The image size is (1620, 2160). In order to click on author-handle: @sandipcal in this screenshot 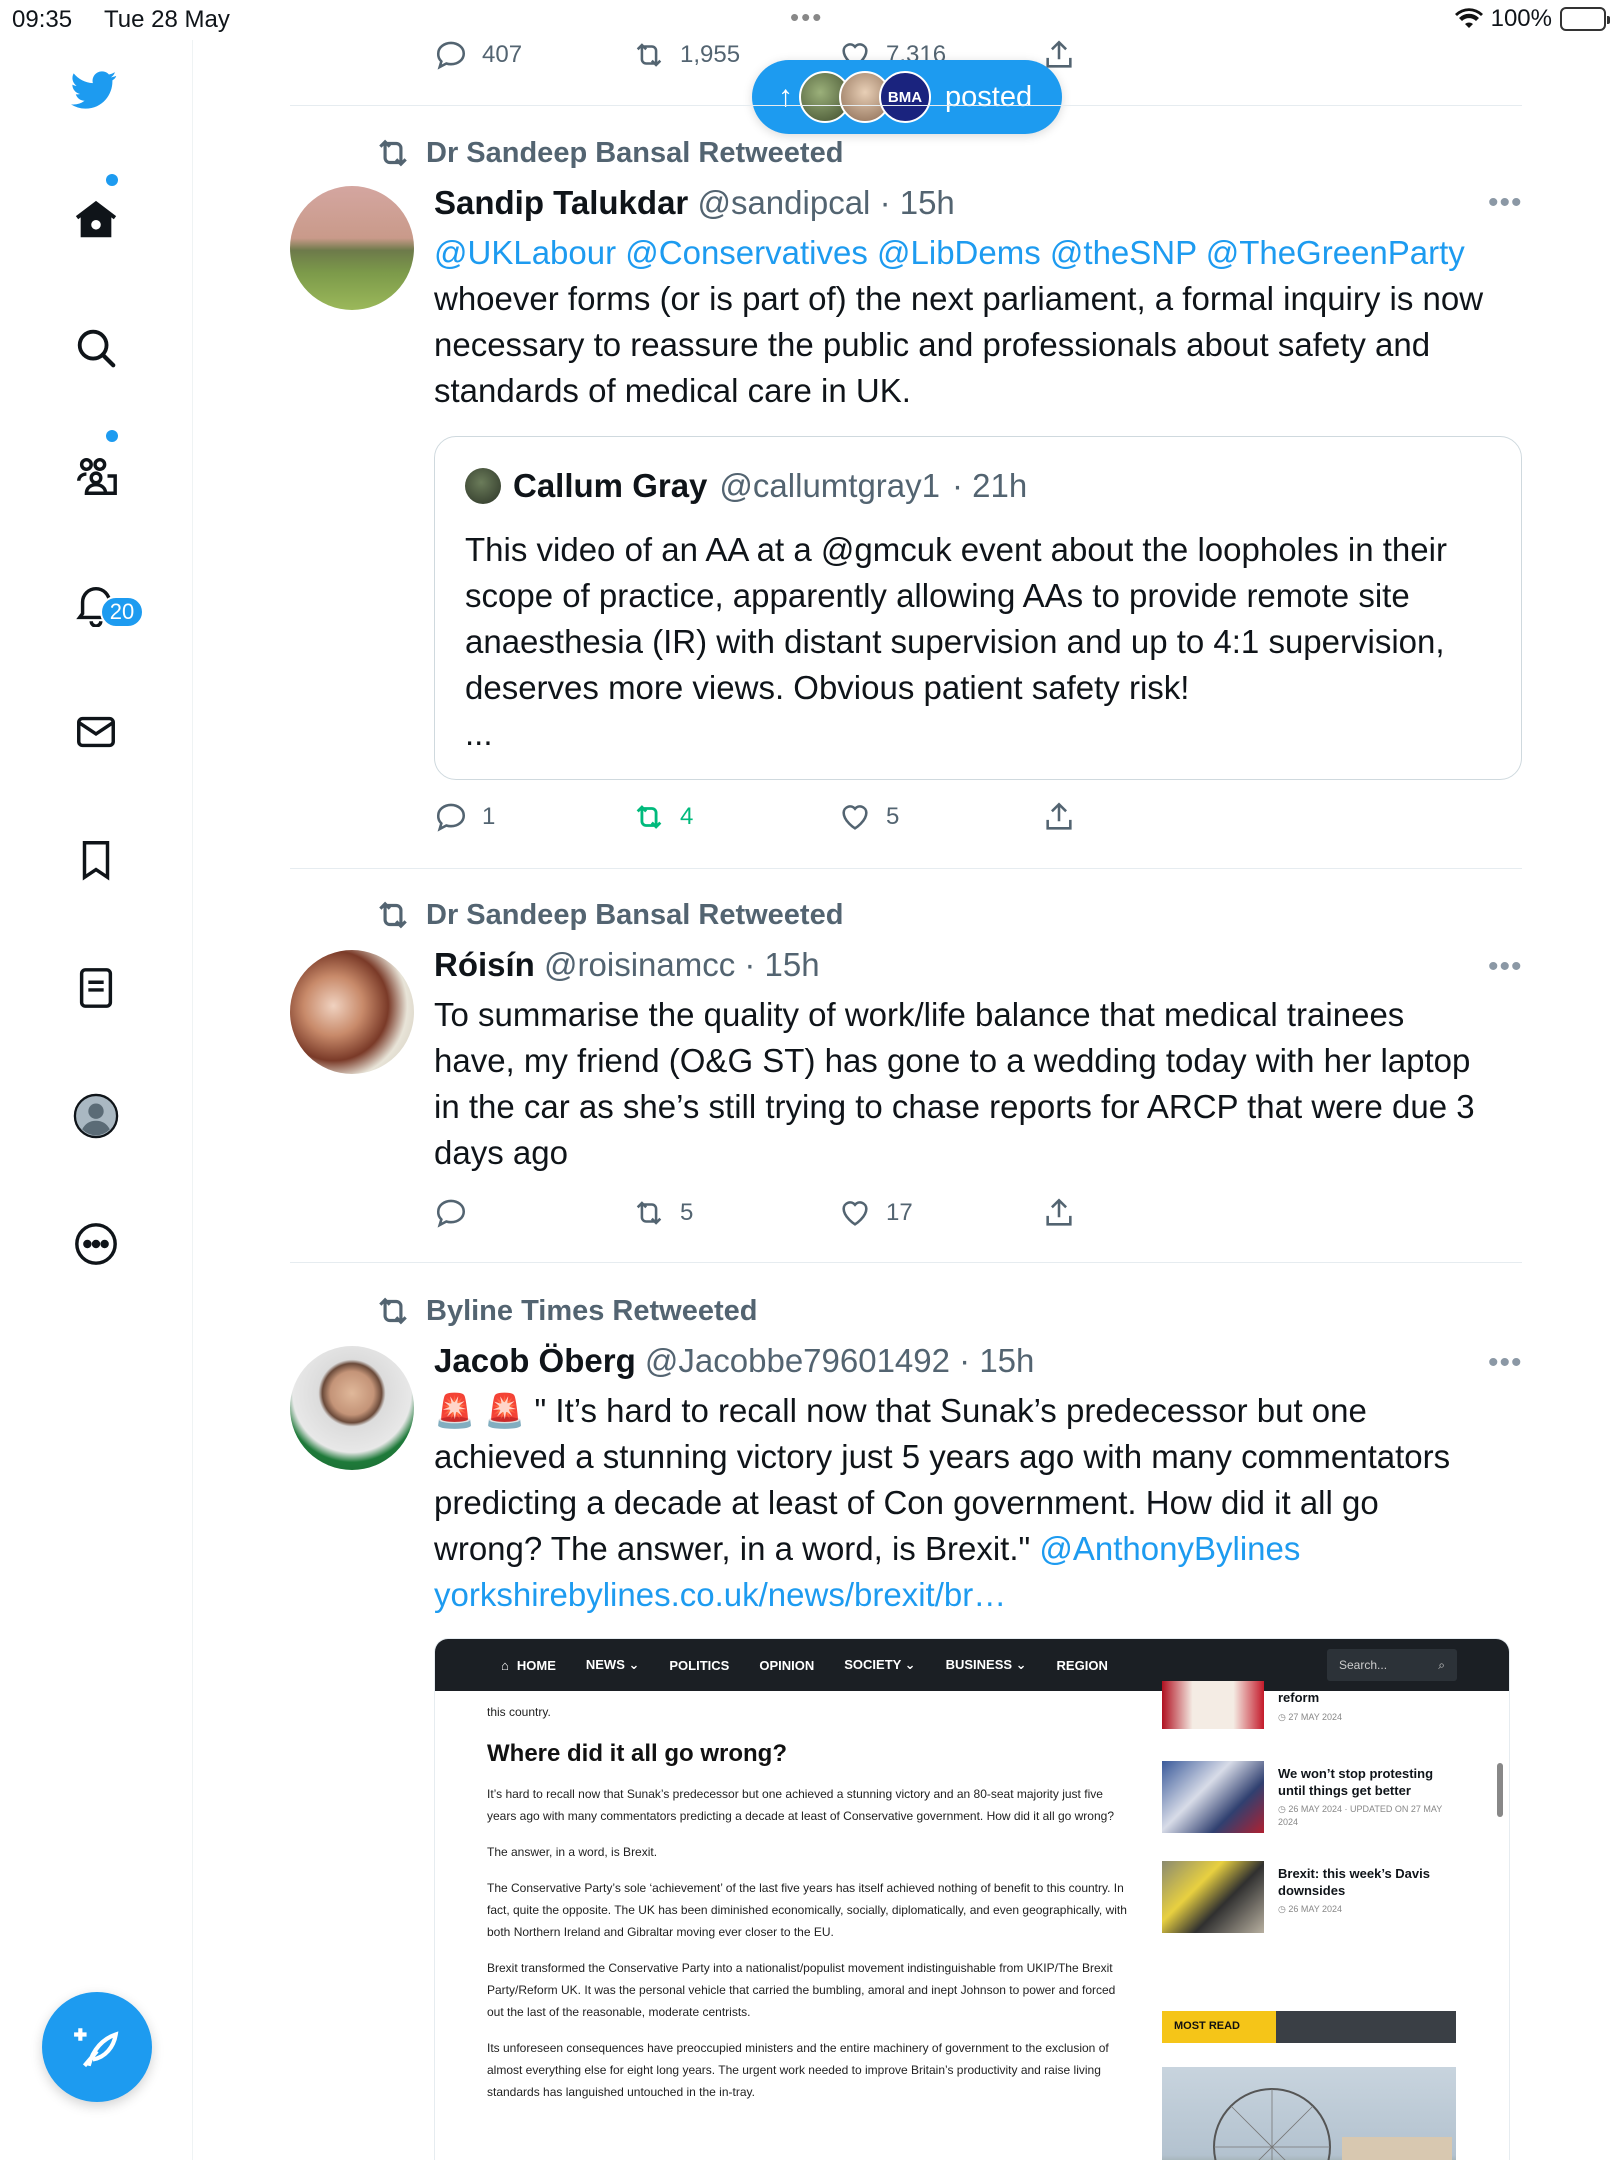, I will do `click(783, 202)`.